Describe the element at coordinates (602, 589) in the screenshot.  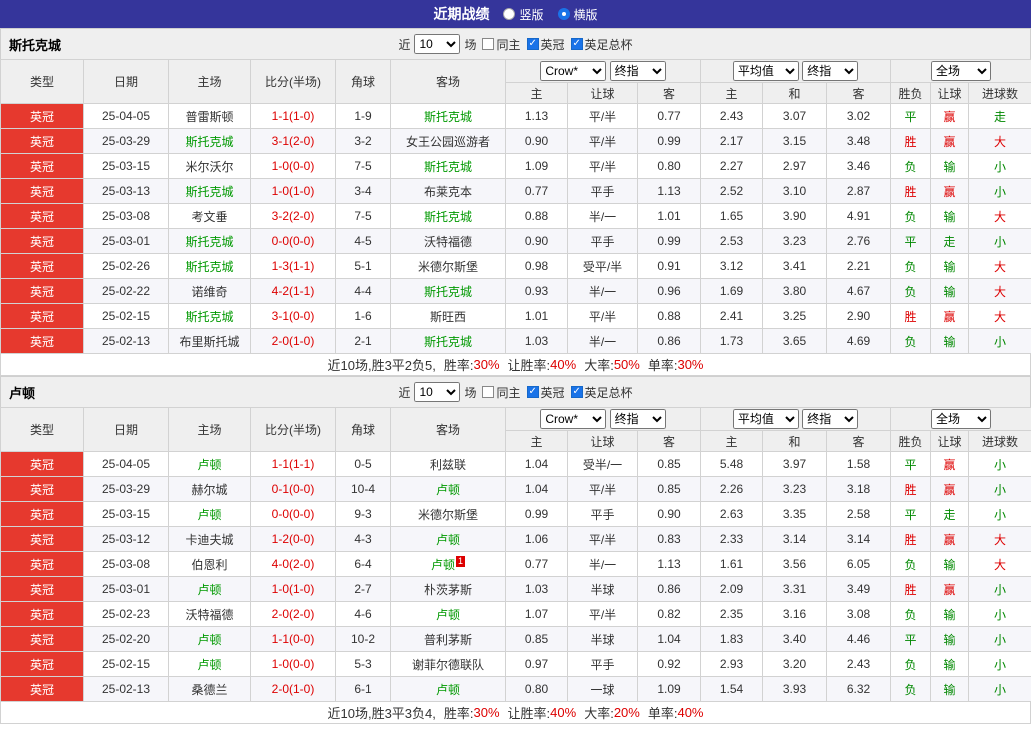
I see `odds-handicap-line: 半球` at that location.